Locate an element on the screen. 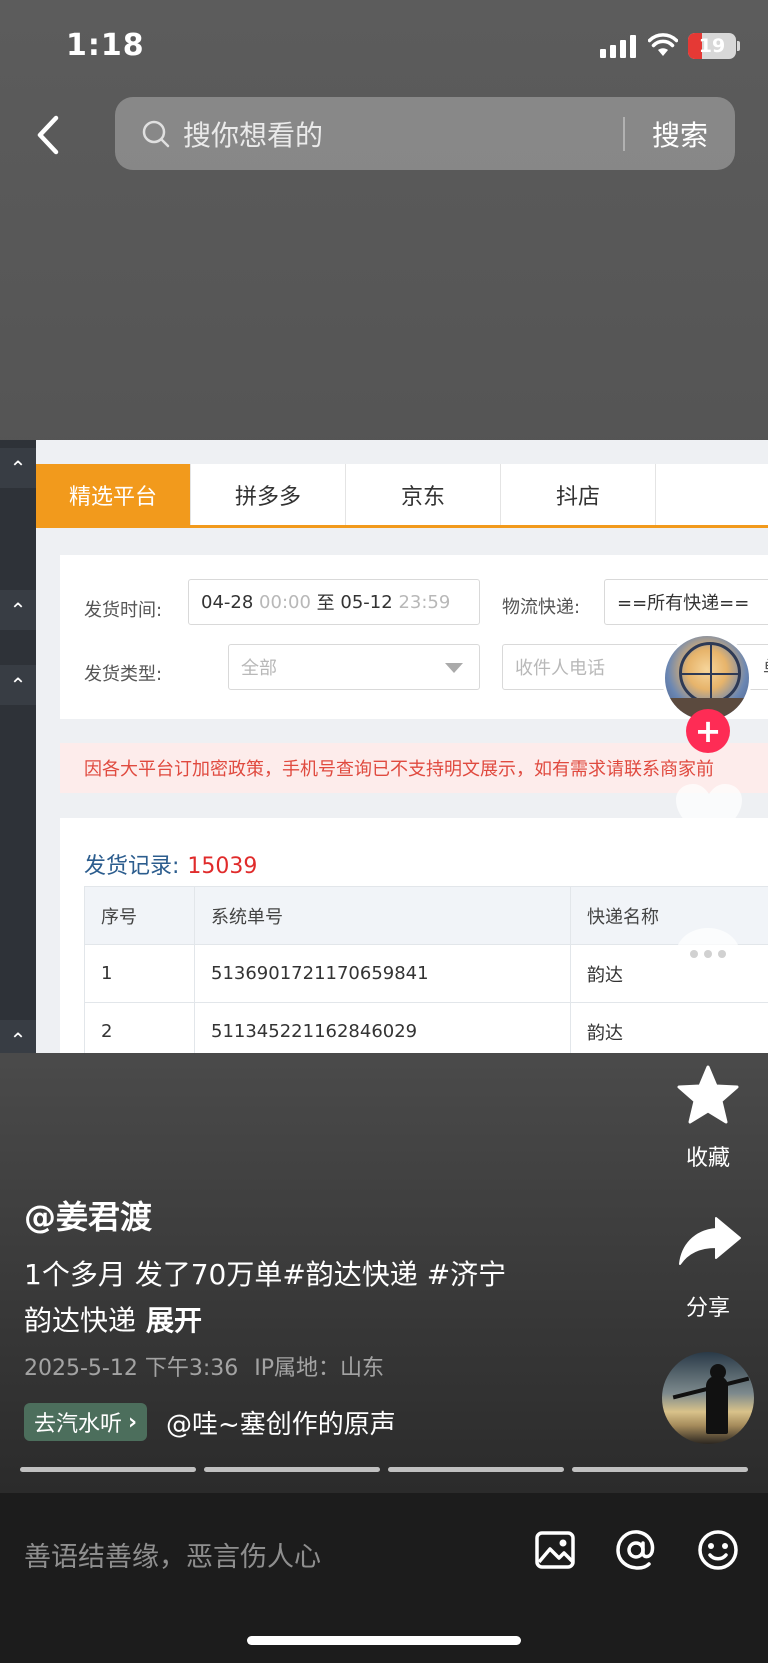 This screenshot has width=768, height=1663. music-disc-avatar is located at coordinates (708, 1398).